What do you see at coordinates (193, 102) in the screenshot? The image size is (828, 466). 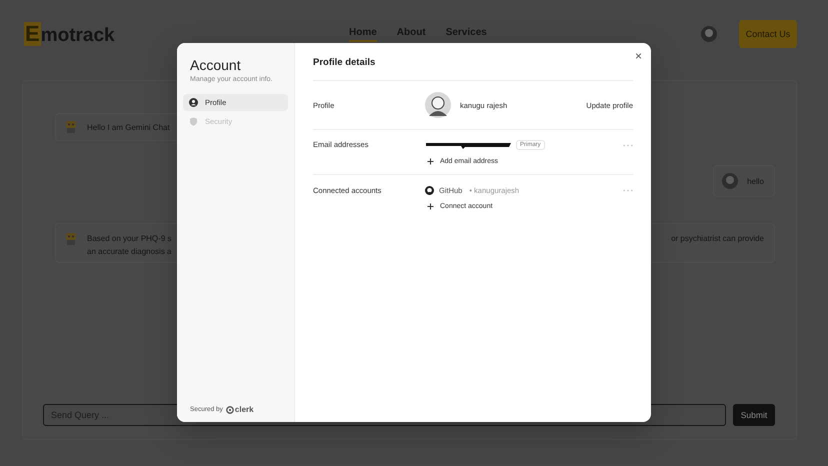 I see `user-icon` at bounding box center [193, 102].